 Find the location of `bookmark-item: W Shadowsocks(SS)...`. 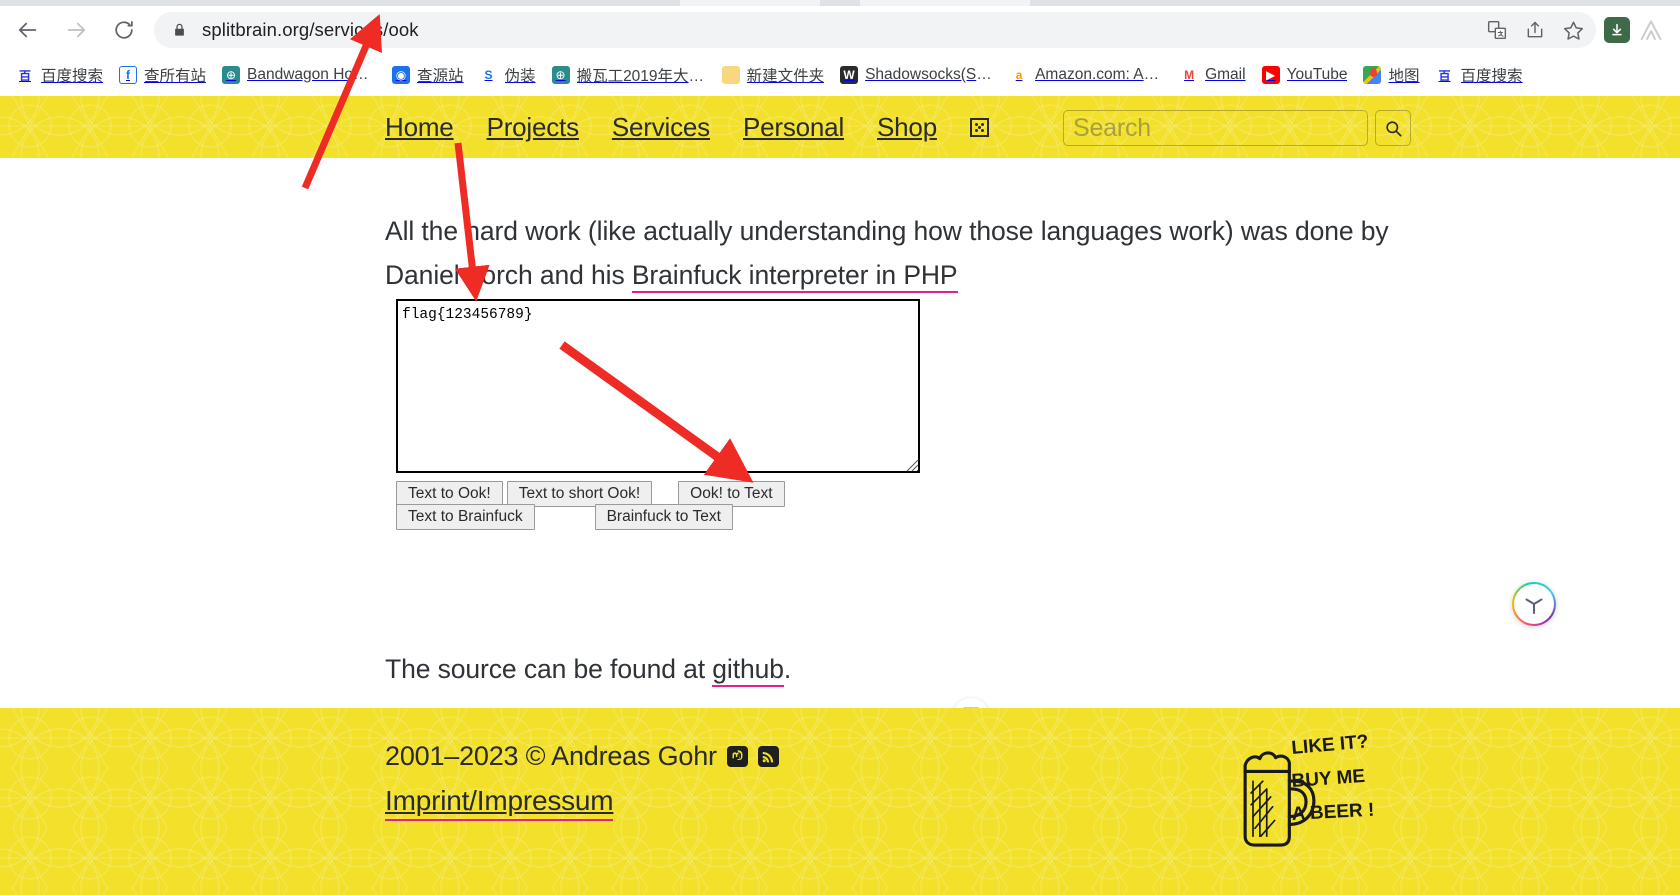

bookmark-item: W Shadowsocks(SS)... is located at coordinates (917, 75).